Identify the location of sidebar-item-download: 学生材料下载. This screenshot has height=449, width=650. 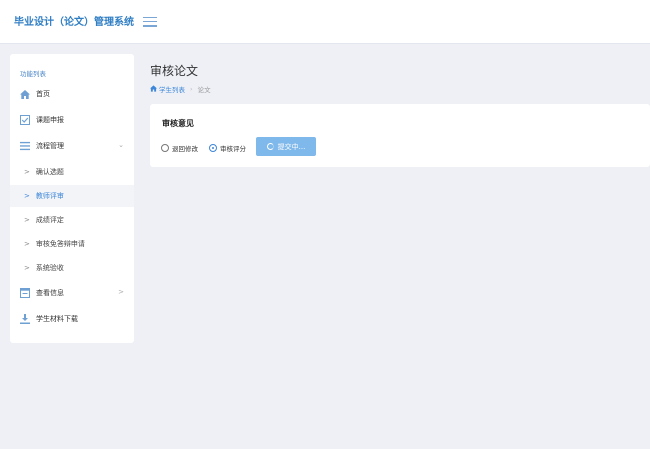
(72, 319).